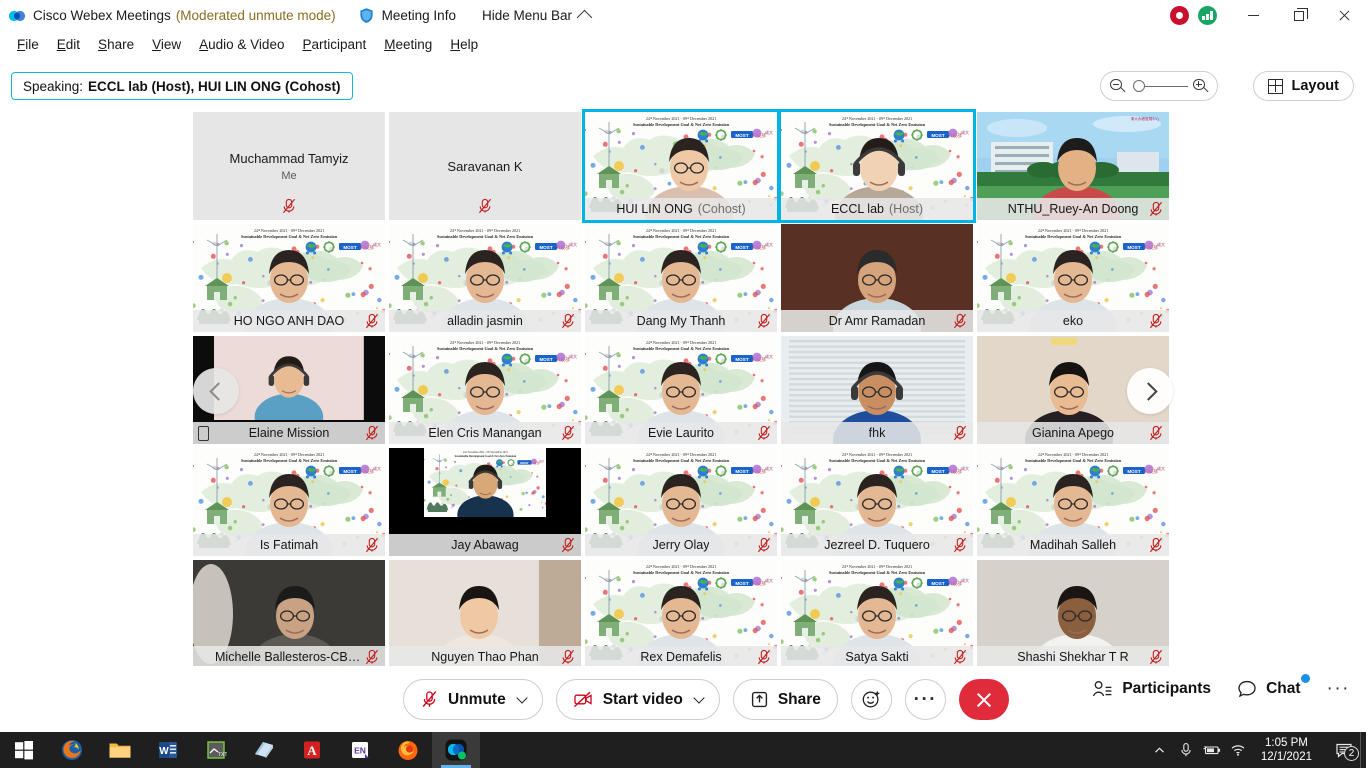 This screenshot has width=1366, height=768. I want to click on more-options-button: ···, so click(925, 699).